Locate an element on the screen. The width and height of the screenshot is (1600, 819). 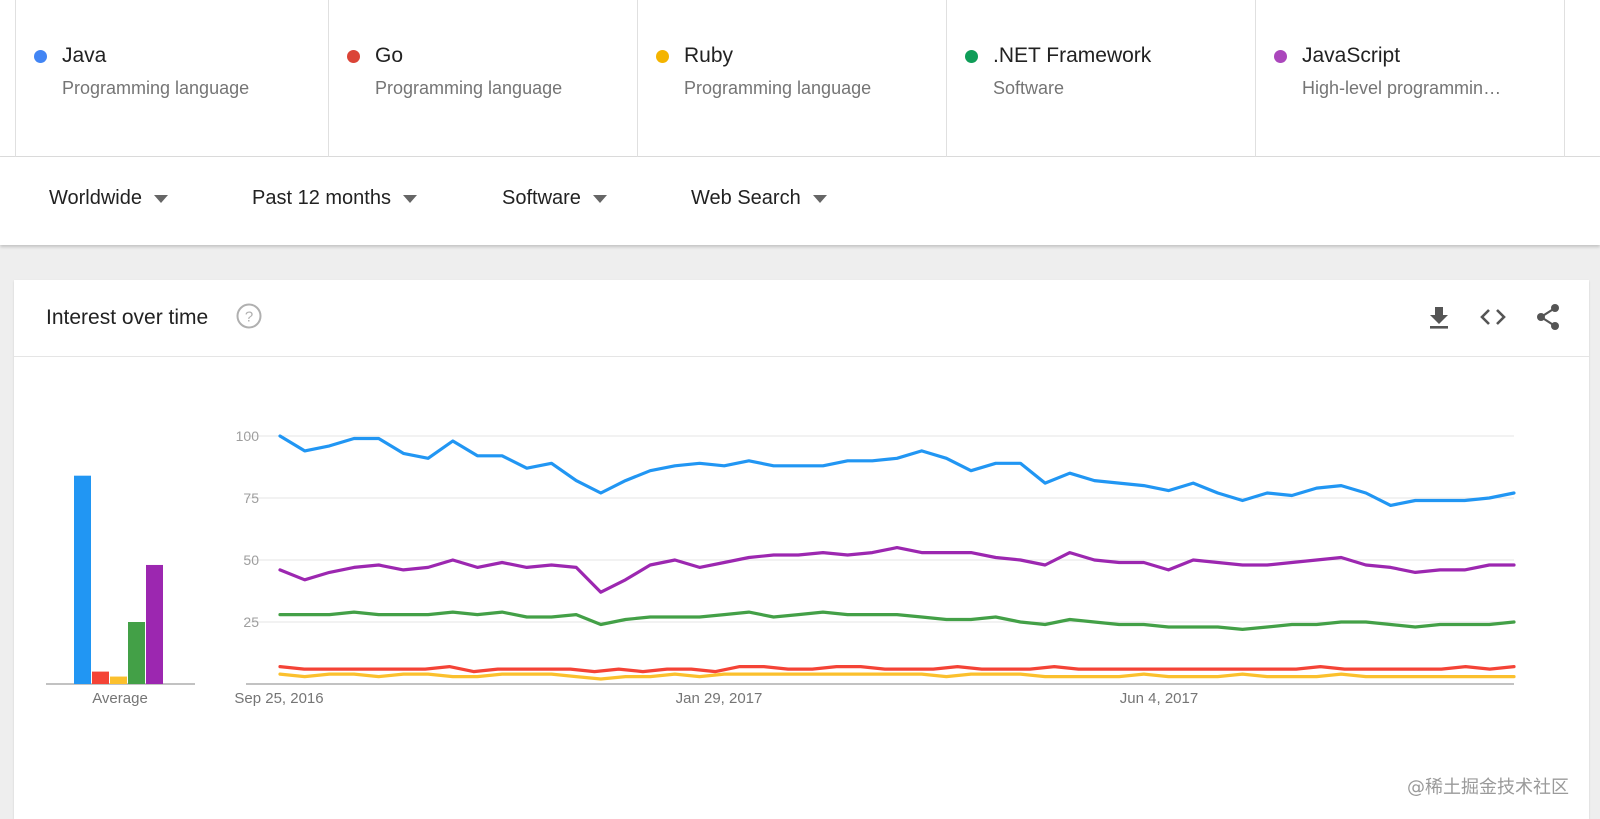
watermark: @稀土掘金技术社区 is located at coordinates (1488, 787).